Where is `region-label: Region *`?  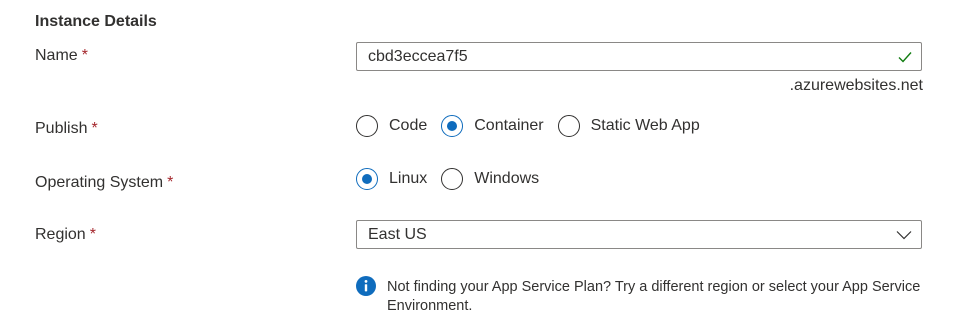
region-label: Region * is located at coordinates (65, 235).